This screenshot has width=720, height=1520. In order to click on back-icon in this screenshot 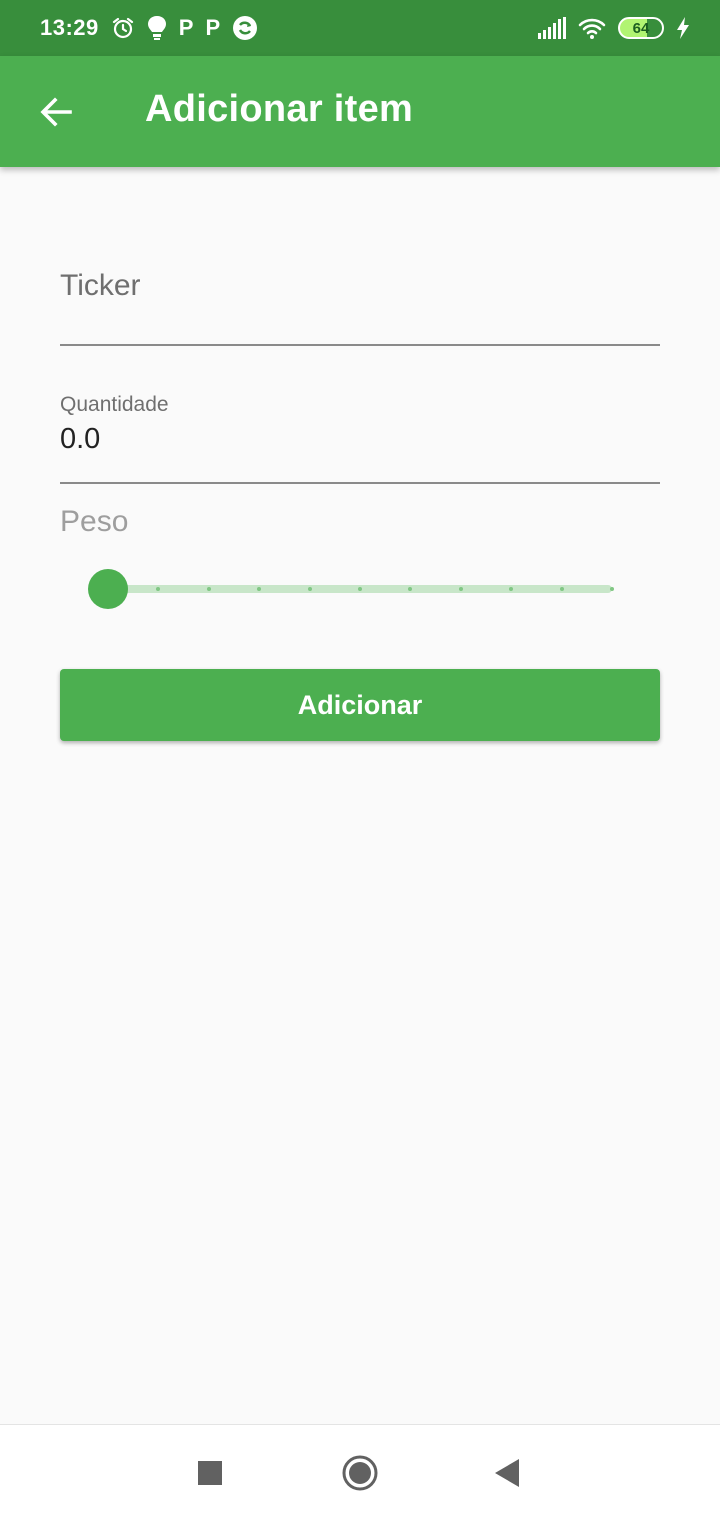, I will do `click(507, 1473)`.